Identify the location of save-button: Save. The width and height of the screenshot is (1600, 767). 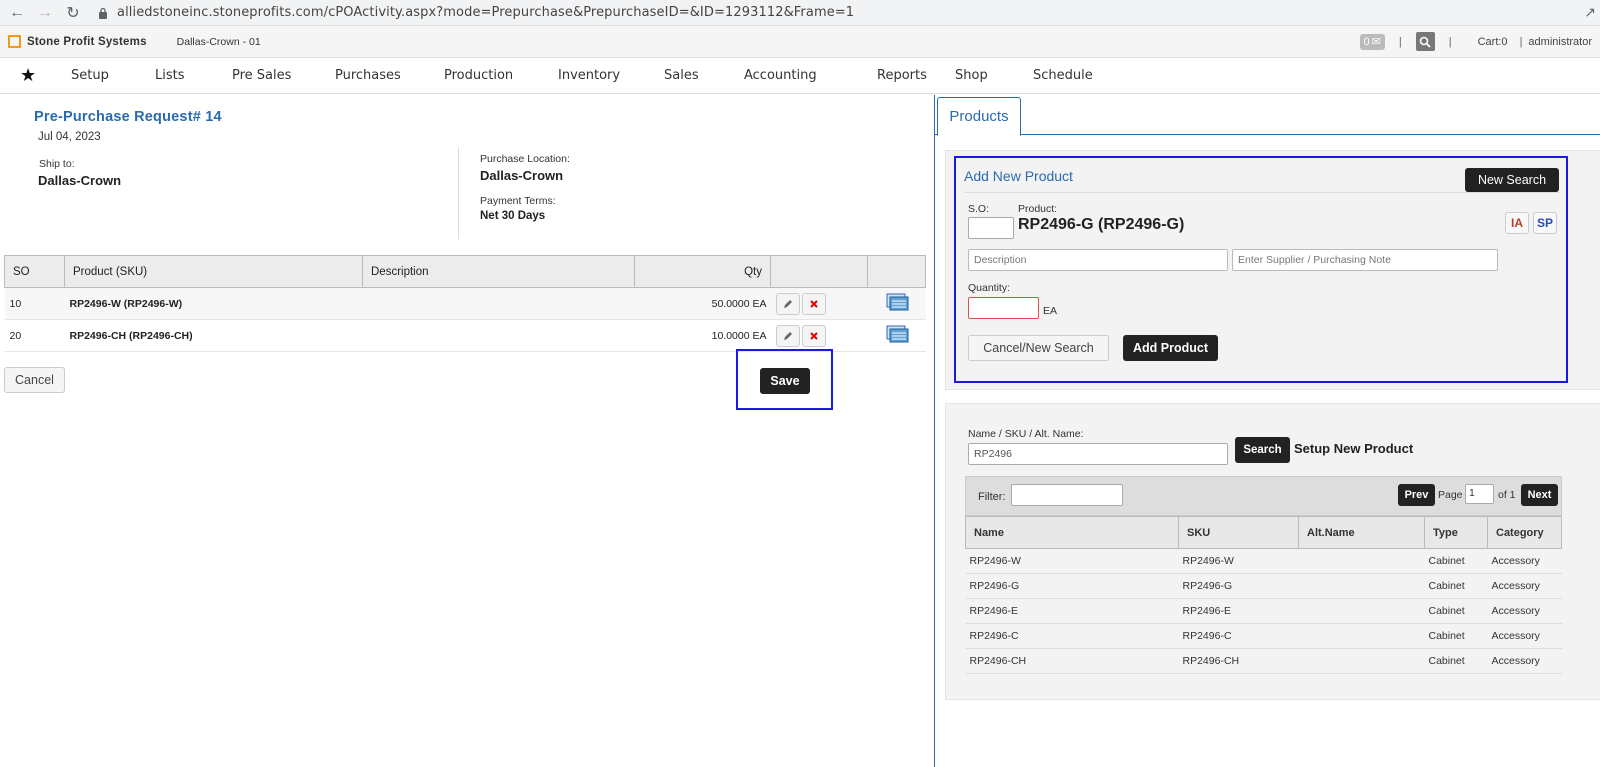
(785, 381).